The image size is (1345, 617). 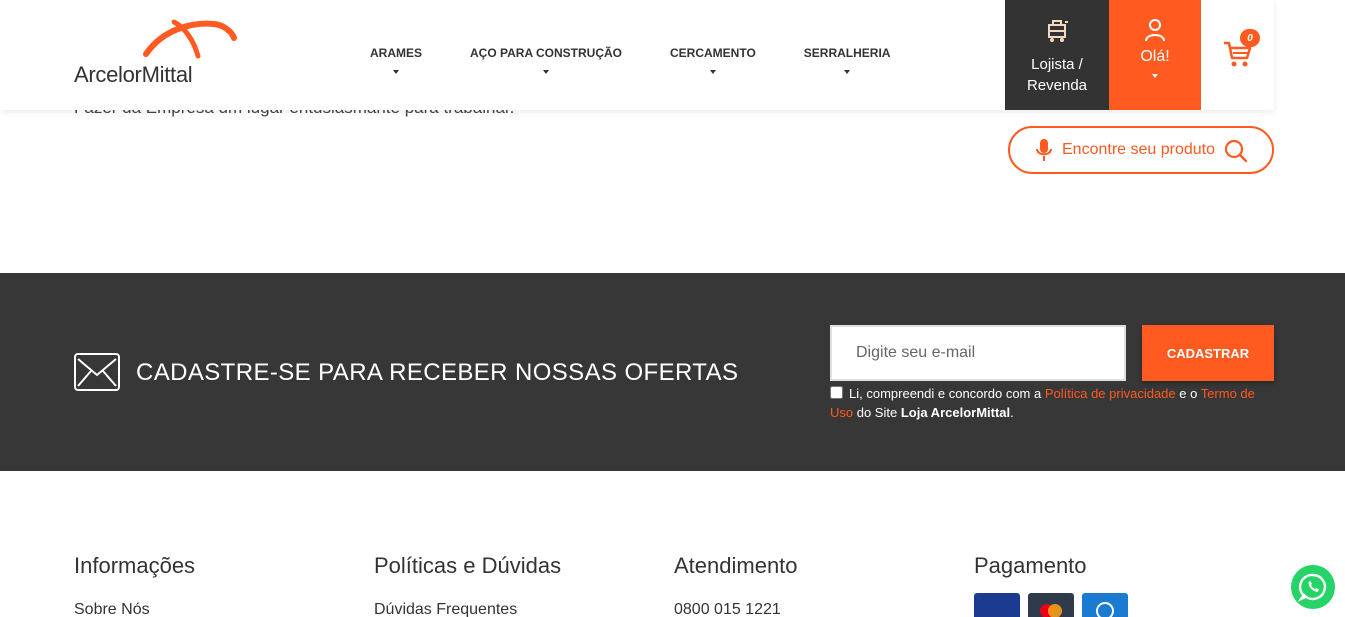 What do you see at coordinates (1051, 610) in the screenshot?
I see `mastercard-circles-icon` at bounding box center [1051, 610].